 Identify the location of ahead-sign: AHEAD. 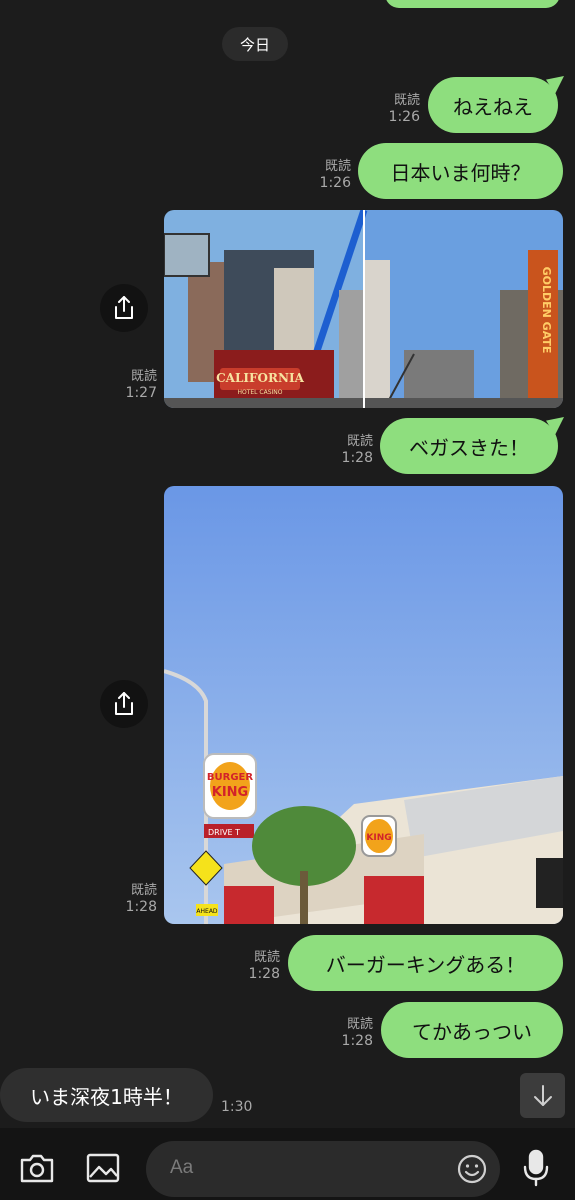
(207, 911).